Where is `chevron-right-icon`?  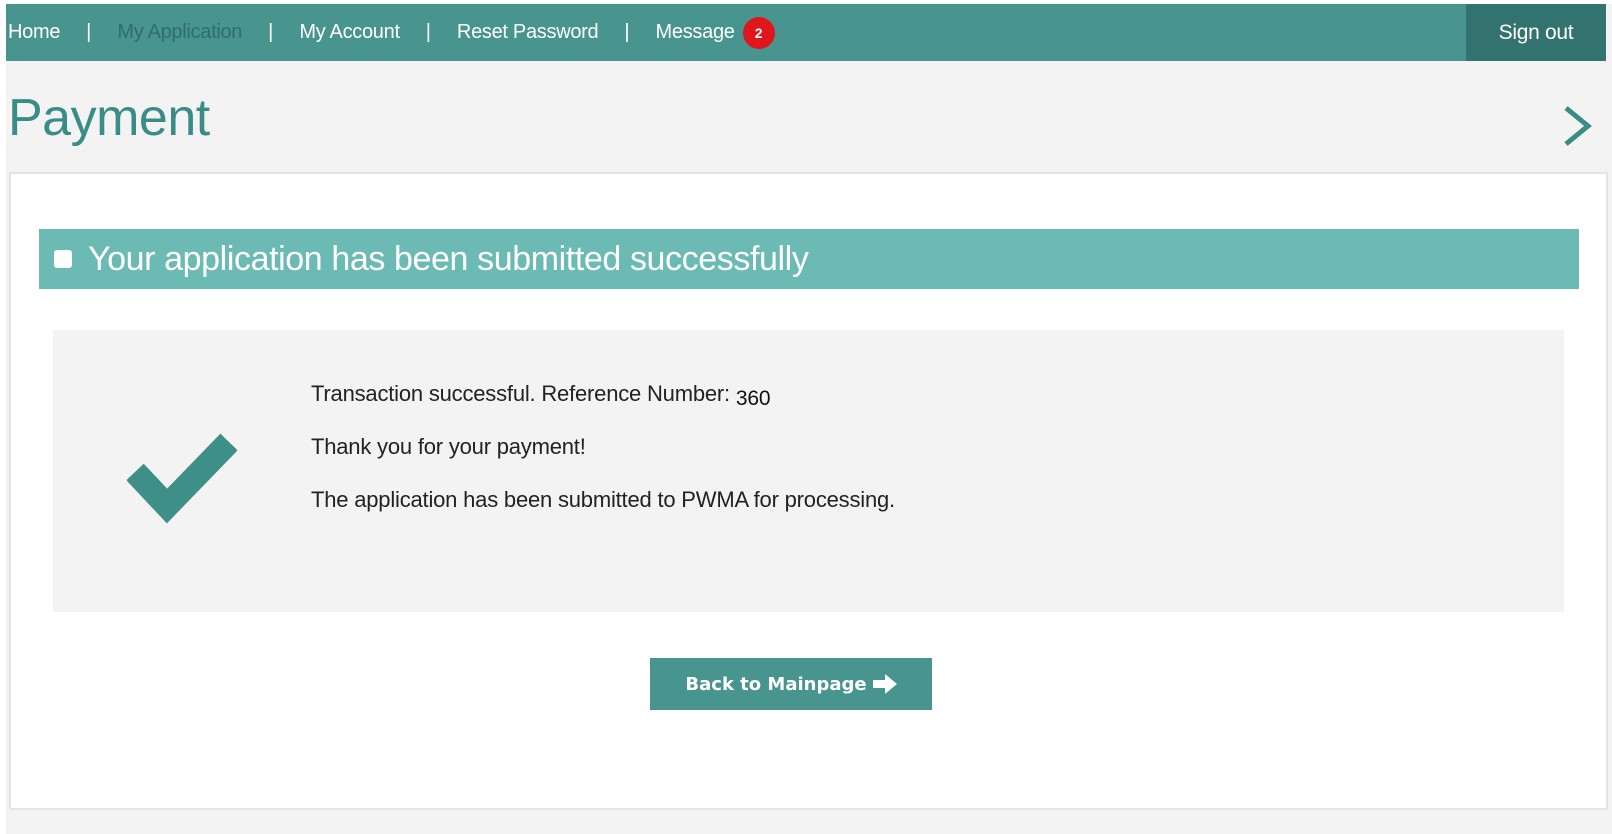 chevron-right-icon is located at coordinates (1578, 126).